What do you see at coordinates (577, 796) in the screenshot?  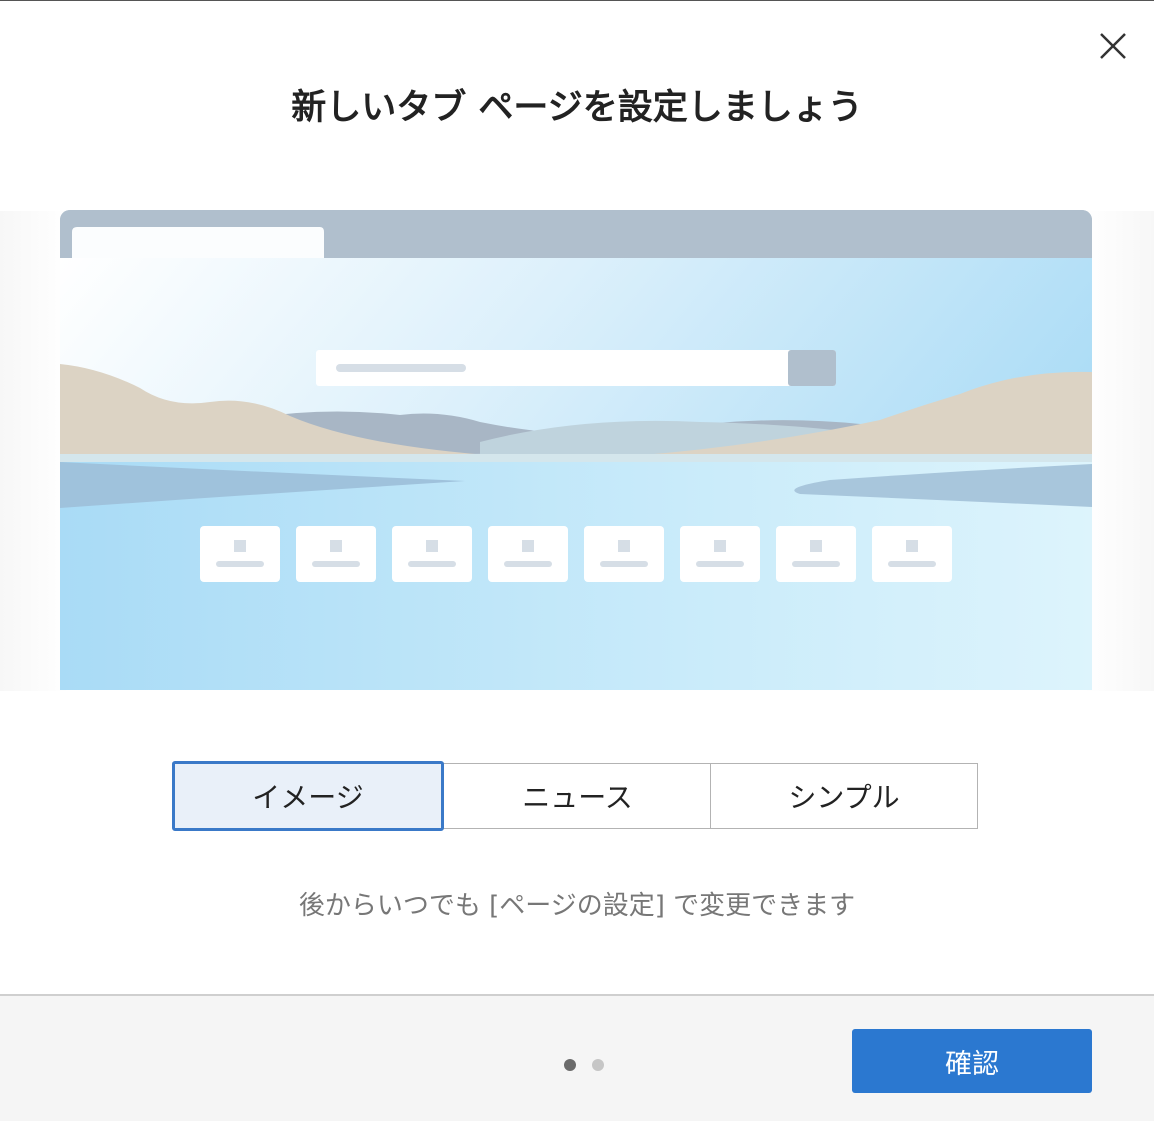 I see `option-news: ニュース` at bounding box center [577, 796].